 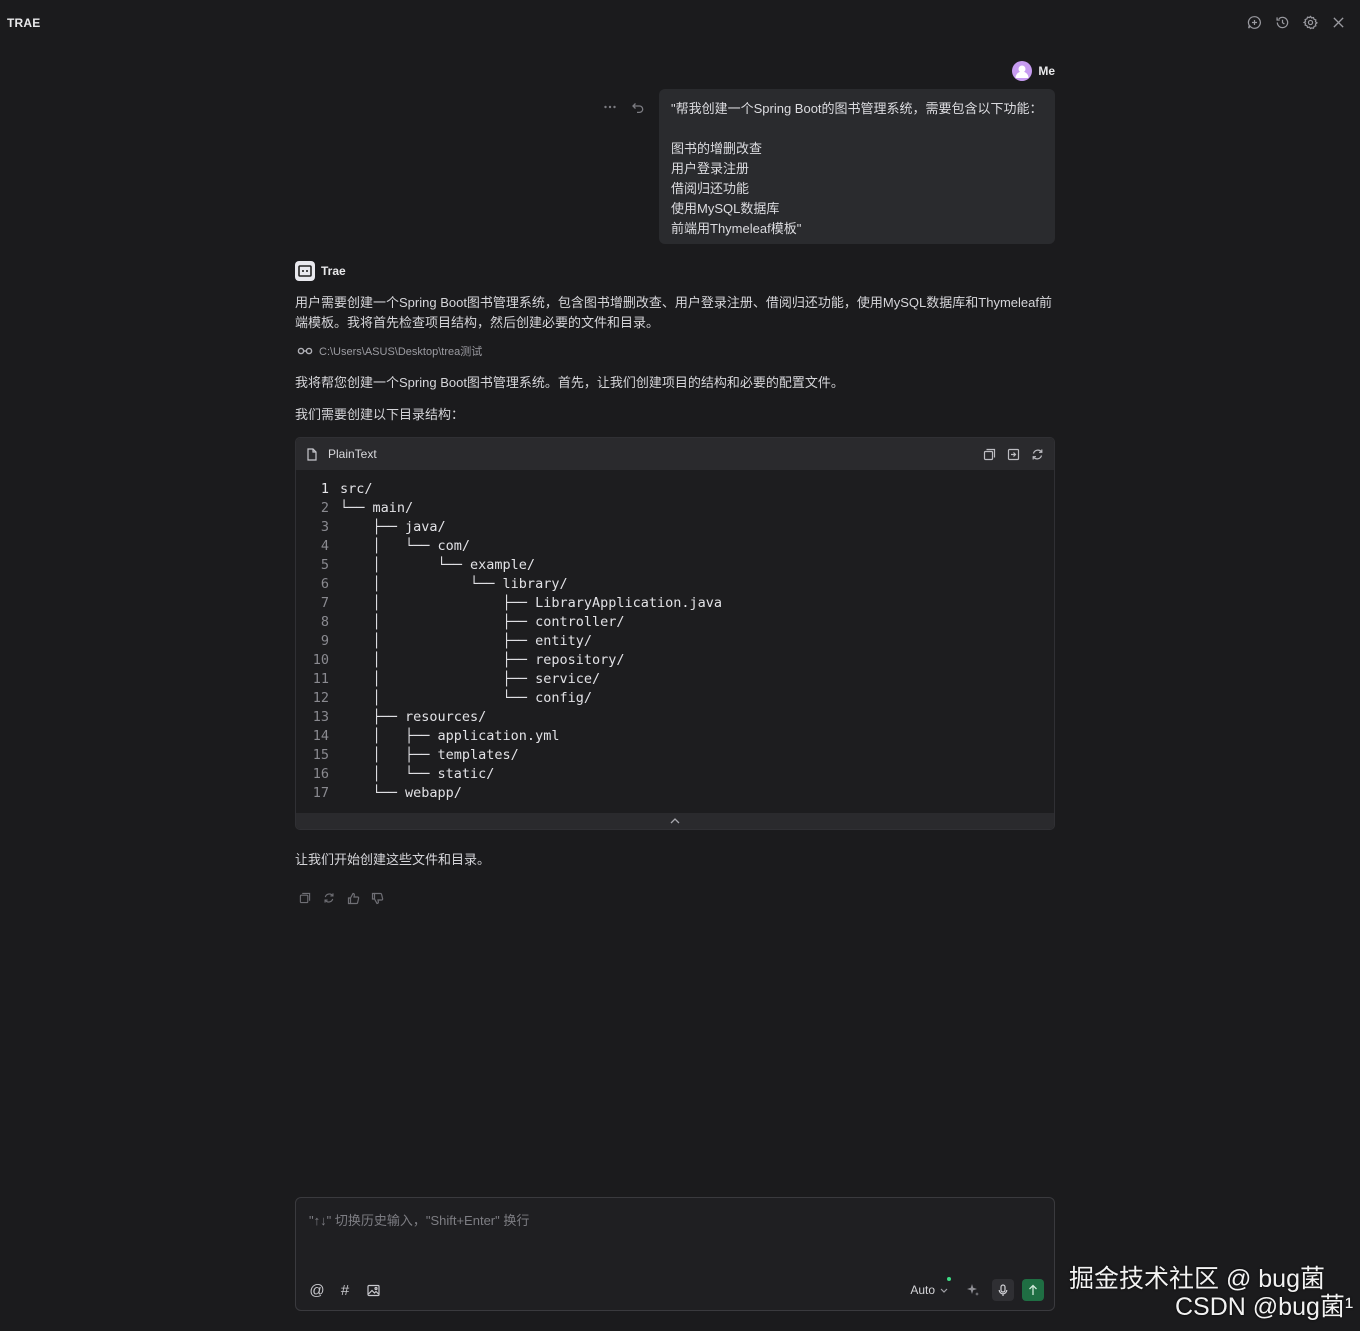 I want to click on mode-selector: Auto, so click(x=930, y=1287).